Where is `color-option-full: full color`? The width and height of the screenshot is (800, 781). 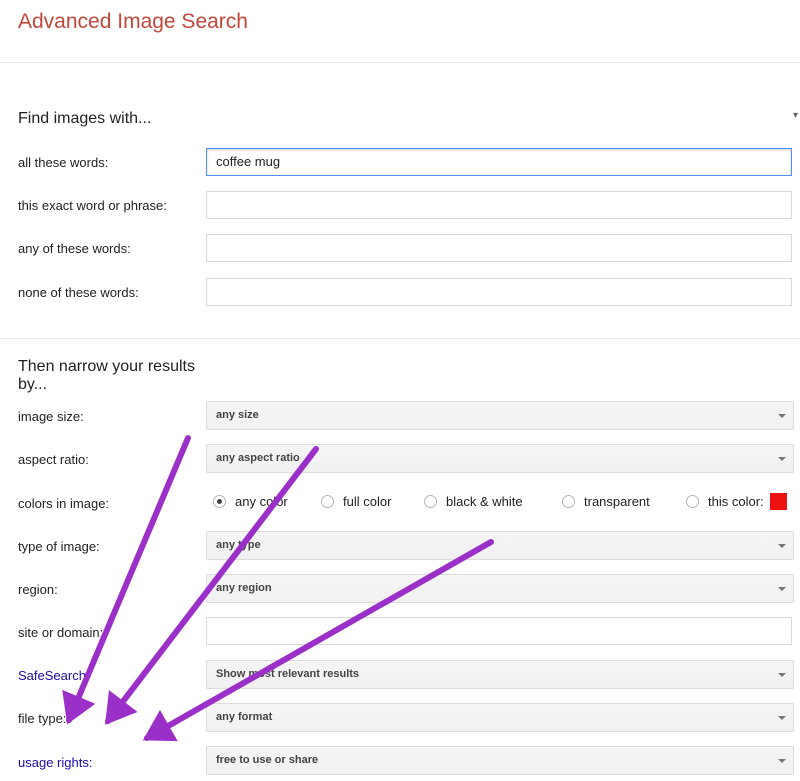 color-option-full: full color is located at coordinates (356, 501).